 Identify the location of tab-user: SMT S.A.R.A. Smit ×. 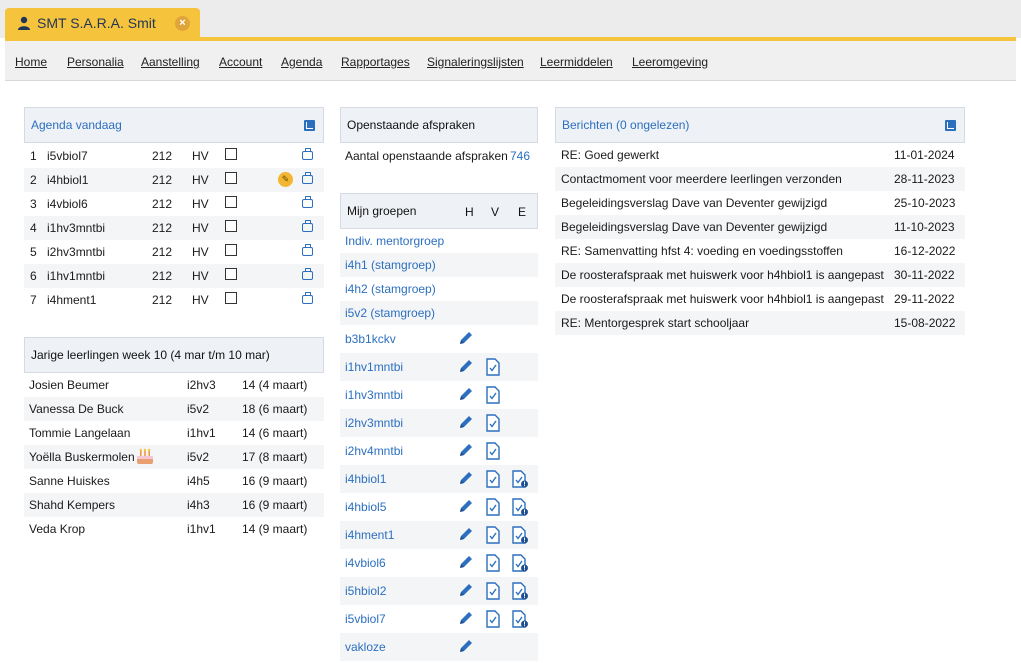
(102, 23).